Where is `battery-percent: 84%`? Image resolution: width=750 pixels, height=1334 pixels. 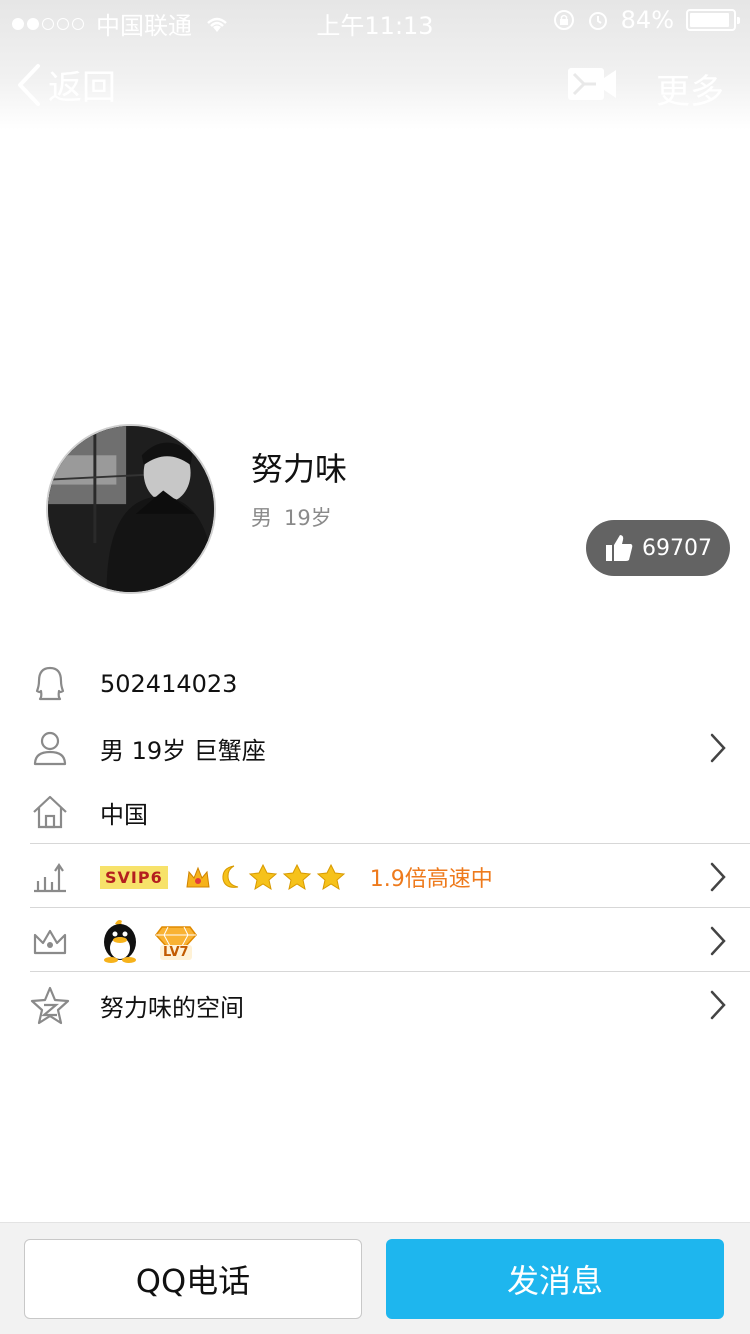
battery-percent: 84% is located at coordinates (647, 20).